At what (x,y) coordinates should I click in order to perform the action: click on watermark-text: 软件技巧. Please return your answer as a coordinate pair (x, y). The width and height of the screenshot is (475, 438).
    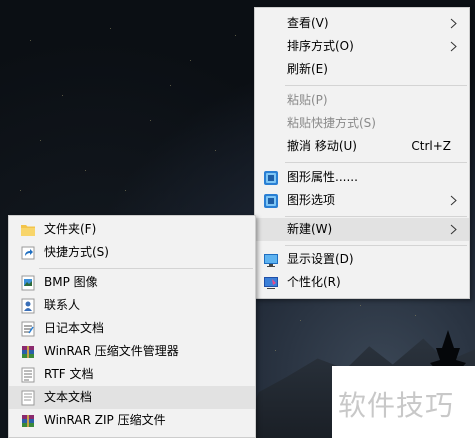
    Looking at the image, I should click on (396, 405).